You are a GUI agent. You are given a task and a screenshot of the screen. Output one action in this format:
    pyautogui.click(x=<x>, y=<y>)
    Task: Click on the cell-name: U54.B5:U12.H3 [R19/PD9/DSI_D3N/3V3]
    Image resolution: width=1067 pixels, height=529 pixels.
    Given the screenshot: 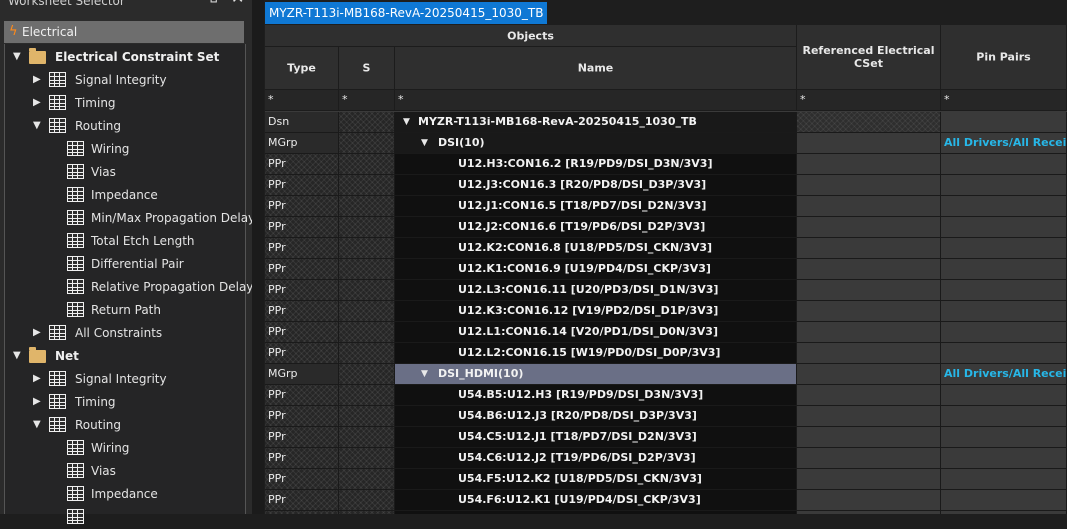 What is the action you would take?
    pyautogui.click(x=596, y=395)
    